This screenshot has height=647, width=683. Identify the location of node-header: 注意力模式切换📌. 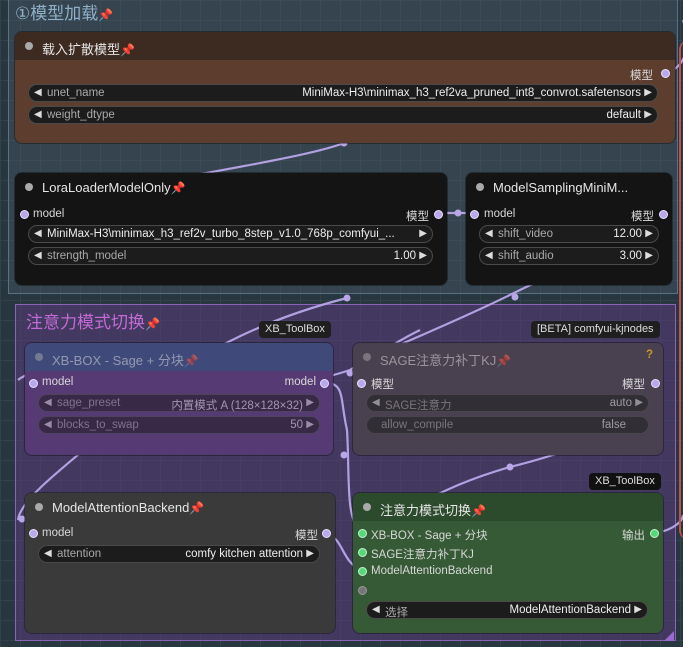
(508, 507).